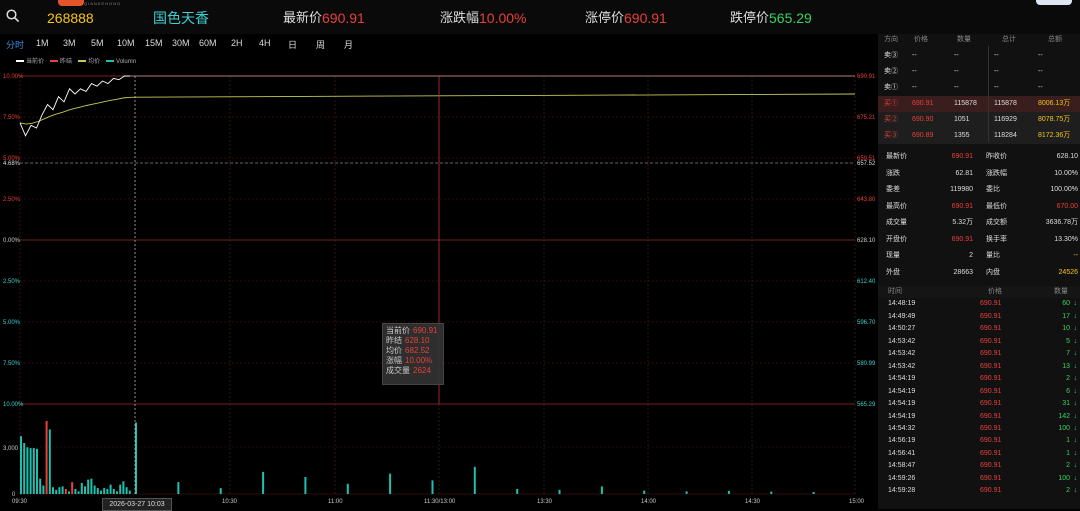 This screenshot has width=1080, height=511. Describe the element at coordinates (923, 135) in the screenshot. I see `ob-price: 690.89` at that location.